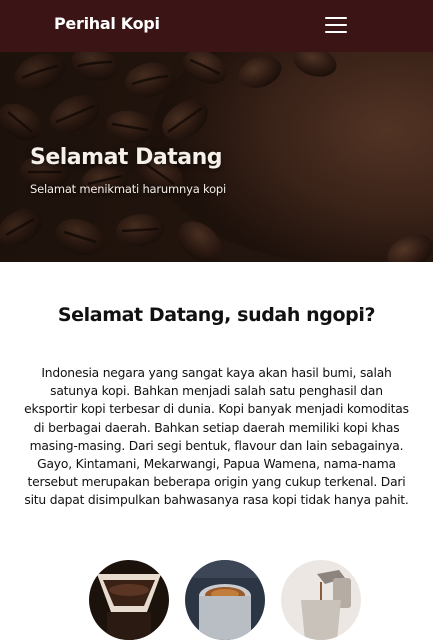 Image resolution: width=433 pixels, height=640 pixels. I want to click on brand-logo-text: Perihal Kopi, so click(107, 23).